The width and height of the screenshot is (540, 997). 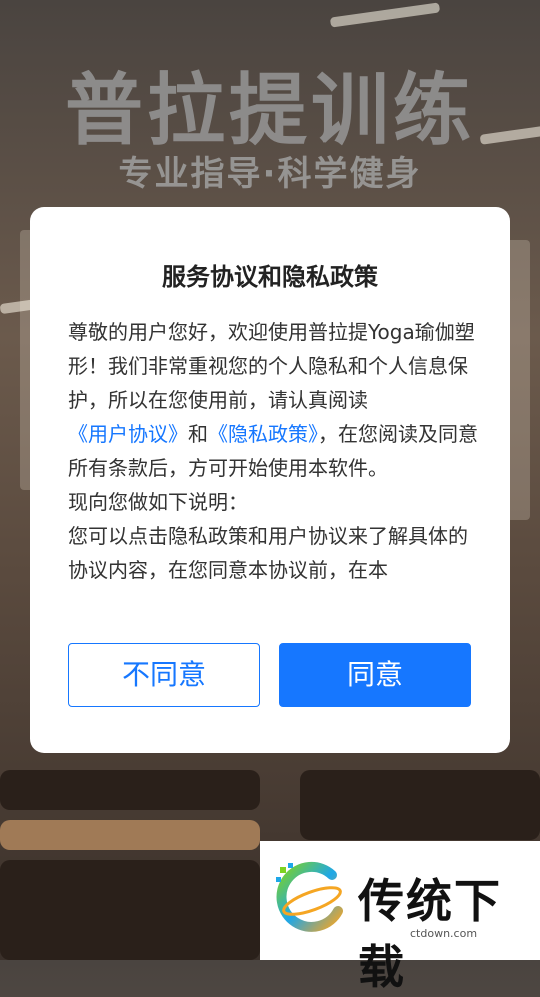 I want to click on user-agreement-link: 《用户协议》, so click(x=128, y=434).